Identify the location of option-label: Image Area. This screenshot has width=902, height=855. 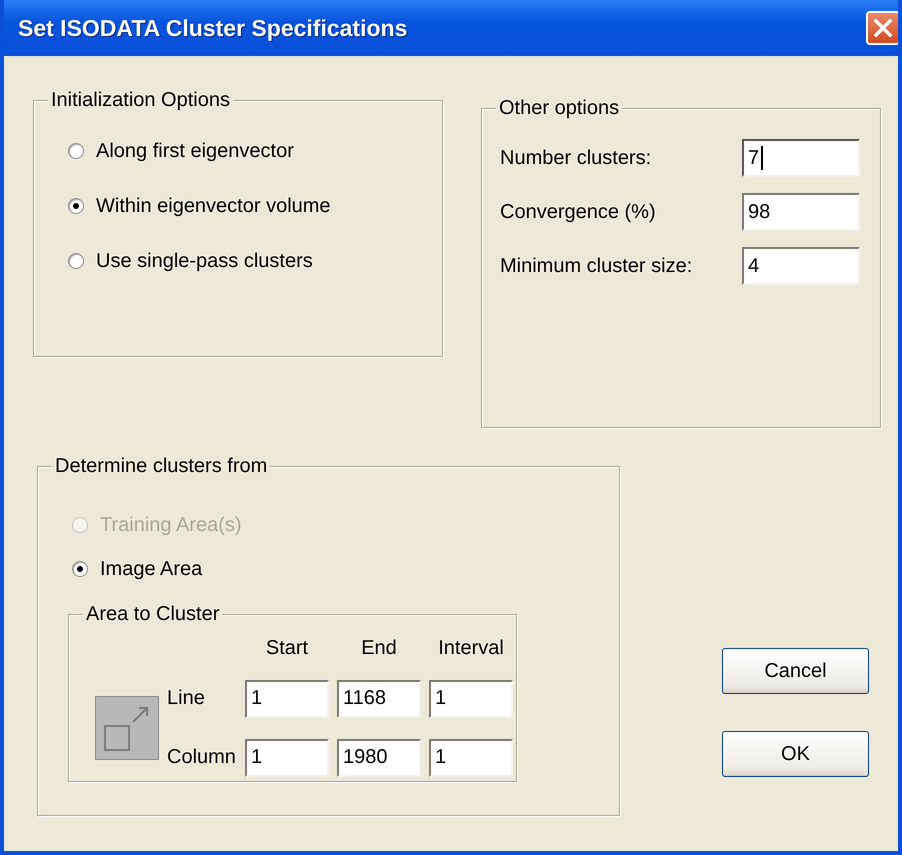
(151, 569).